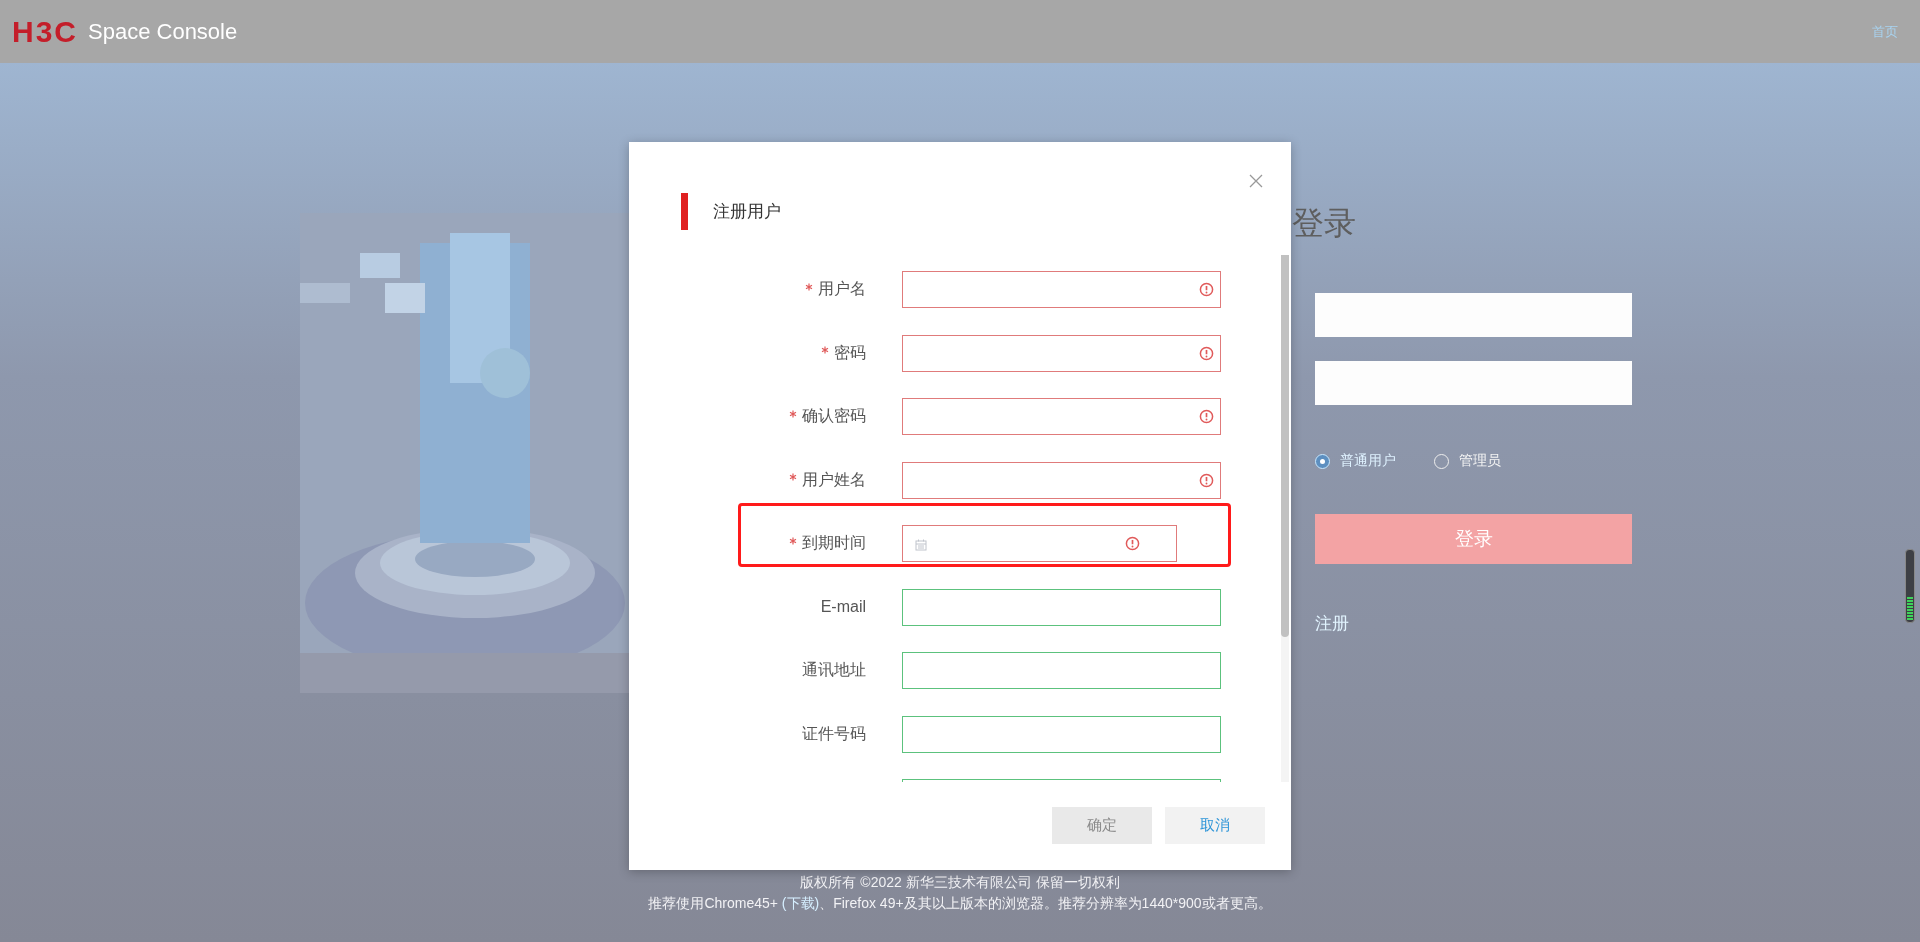 The width and height of the screenshot is (1920, 942). Describe the element at coordinates (1473, 539) in the screenshot. I see `login-button: 登录` at that location.